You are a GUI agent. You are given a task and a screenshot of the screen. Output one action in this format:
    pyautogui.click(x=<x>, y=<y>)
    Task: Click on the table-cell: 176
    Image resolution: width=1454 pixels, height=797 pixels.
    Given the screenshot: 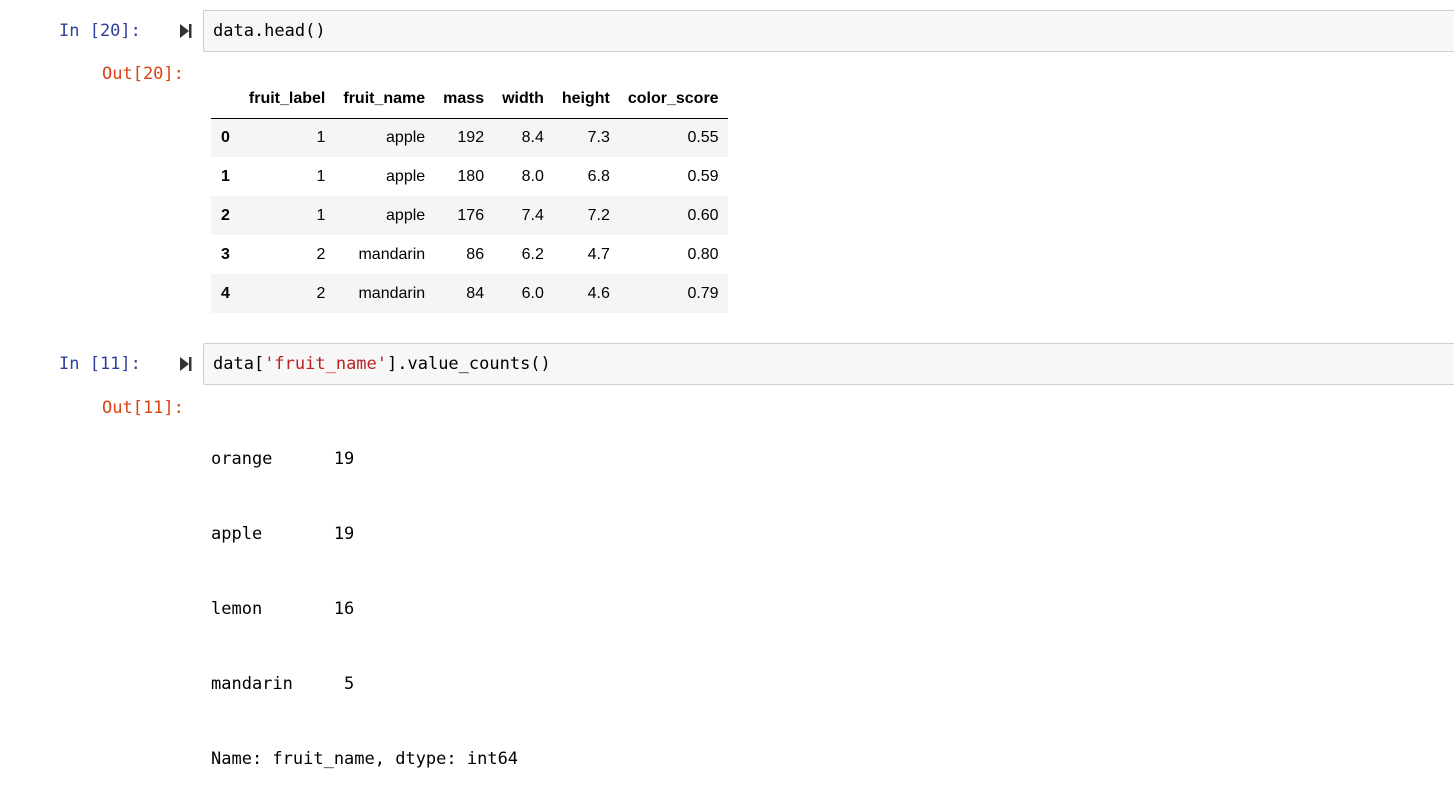 What is the action you would take?
    pyautogui.click(x=471, y=215)
    